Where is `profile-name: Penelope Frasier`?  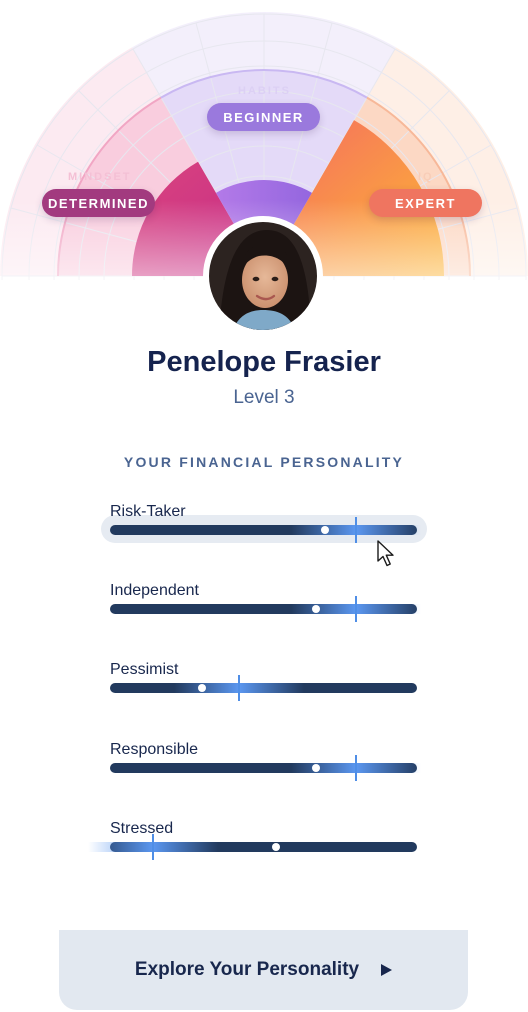 profile-name: Penelope Frasier is located at coordinates (264, 362).